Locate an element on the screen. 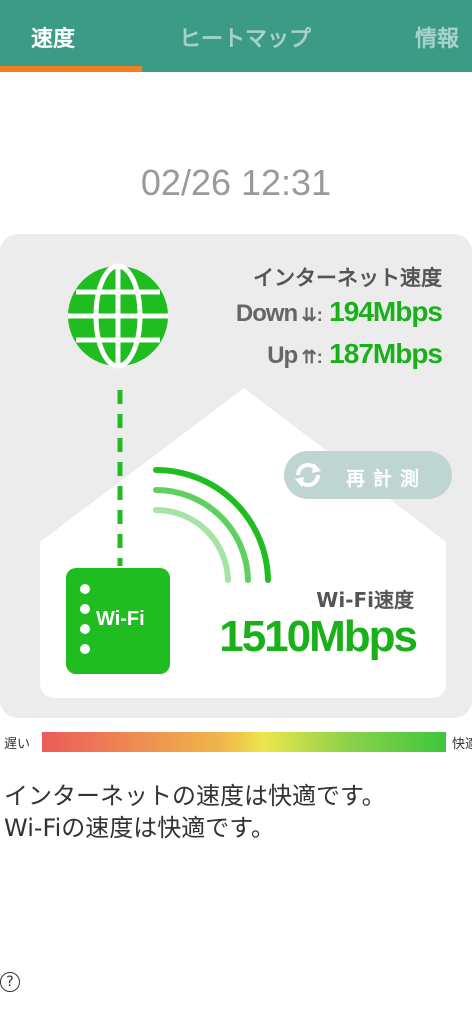 The width and height of the screenshot is (472, 1024). wifi-speed-title: Wi-Fi速度 is located at coordinates (365, 600).